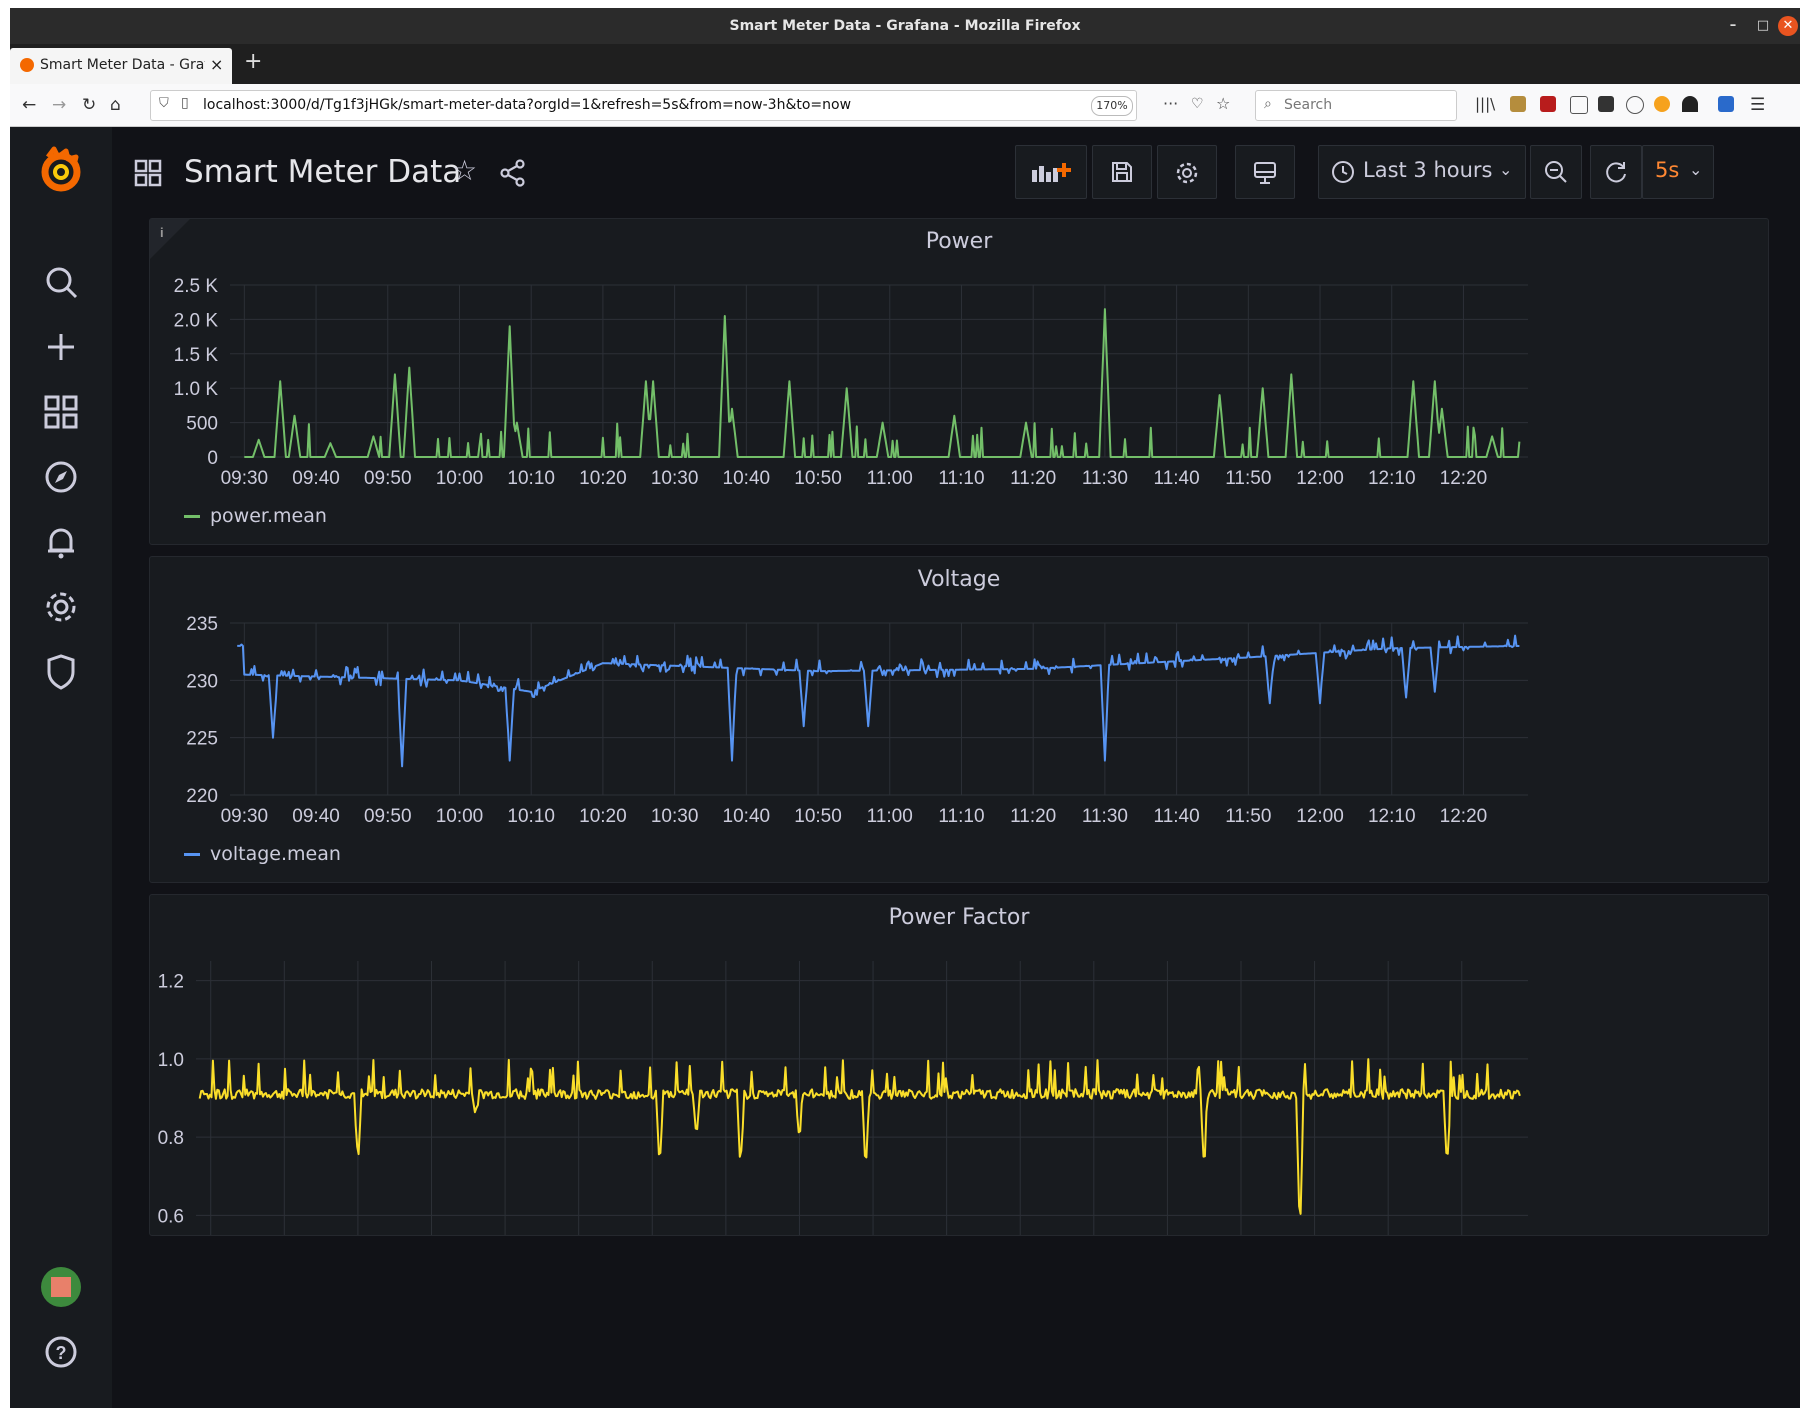  What do you see at coordinates (1726, 104) in the screenshot?
I see `addon-grid-icon` at bounding box center [1726, 104].